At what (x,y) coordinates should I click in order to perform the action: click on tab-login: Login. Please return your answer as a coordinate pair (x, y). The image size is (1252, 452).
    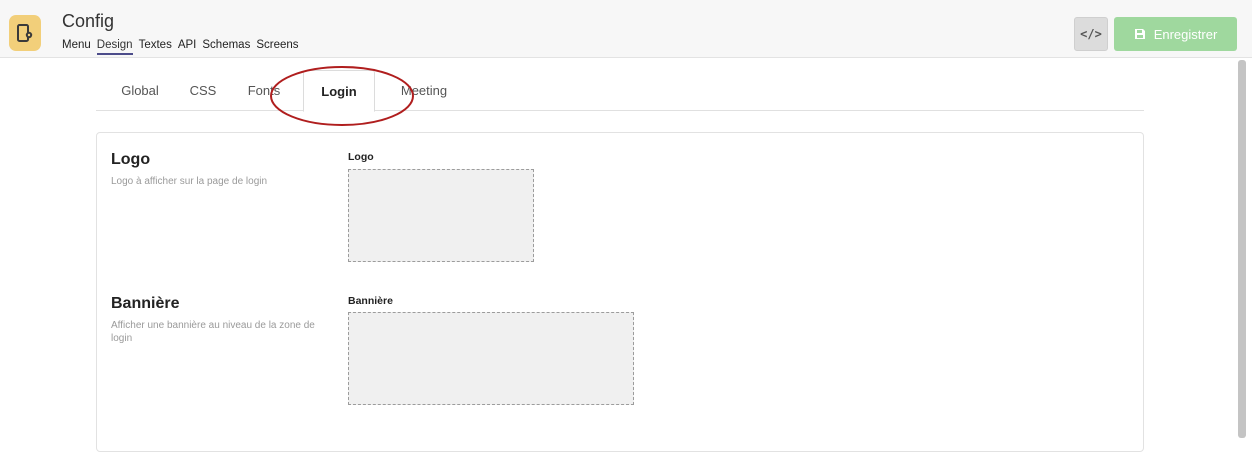
    Looking at the image, I should click on (339, 91).